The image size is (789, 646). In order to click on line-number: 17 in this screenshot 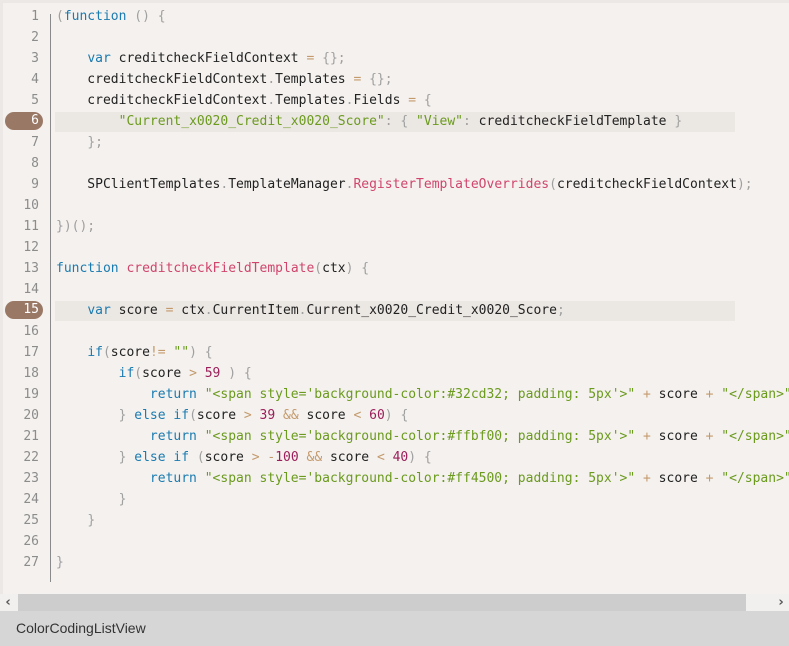, I will do `click(21, 352)`.